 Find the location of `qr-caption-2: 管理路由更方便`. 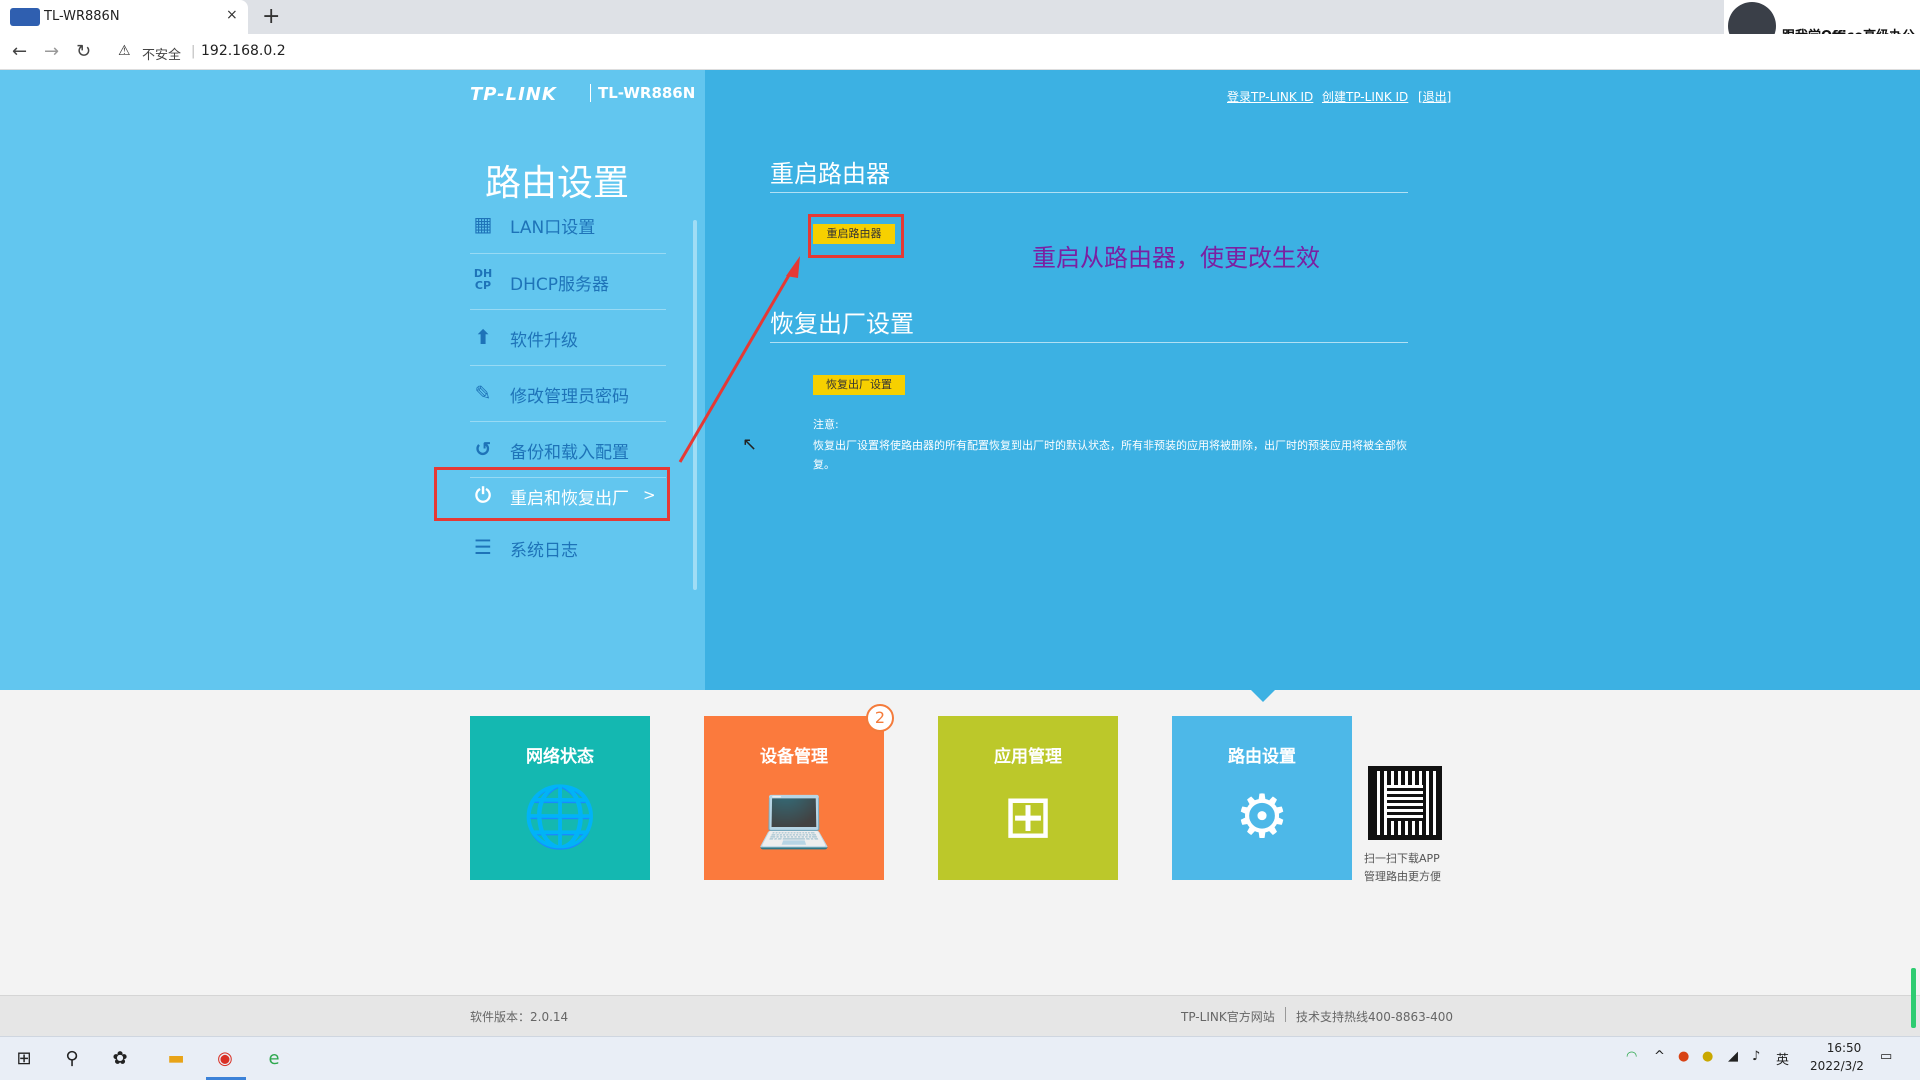

qr-caption-2: 管理路由更方便 is located at coordinates (1402, 876).